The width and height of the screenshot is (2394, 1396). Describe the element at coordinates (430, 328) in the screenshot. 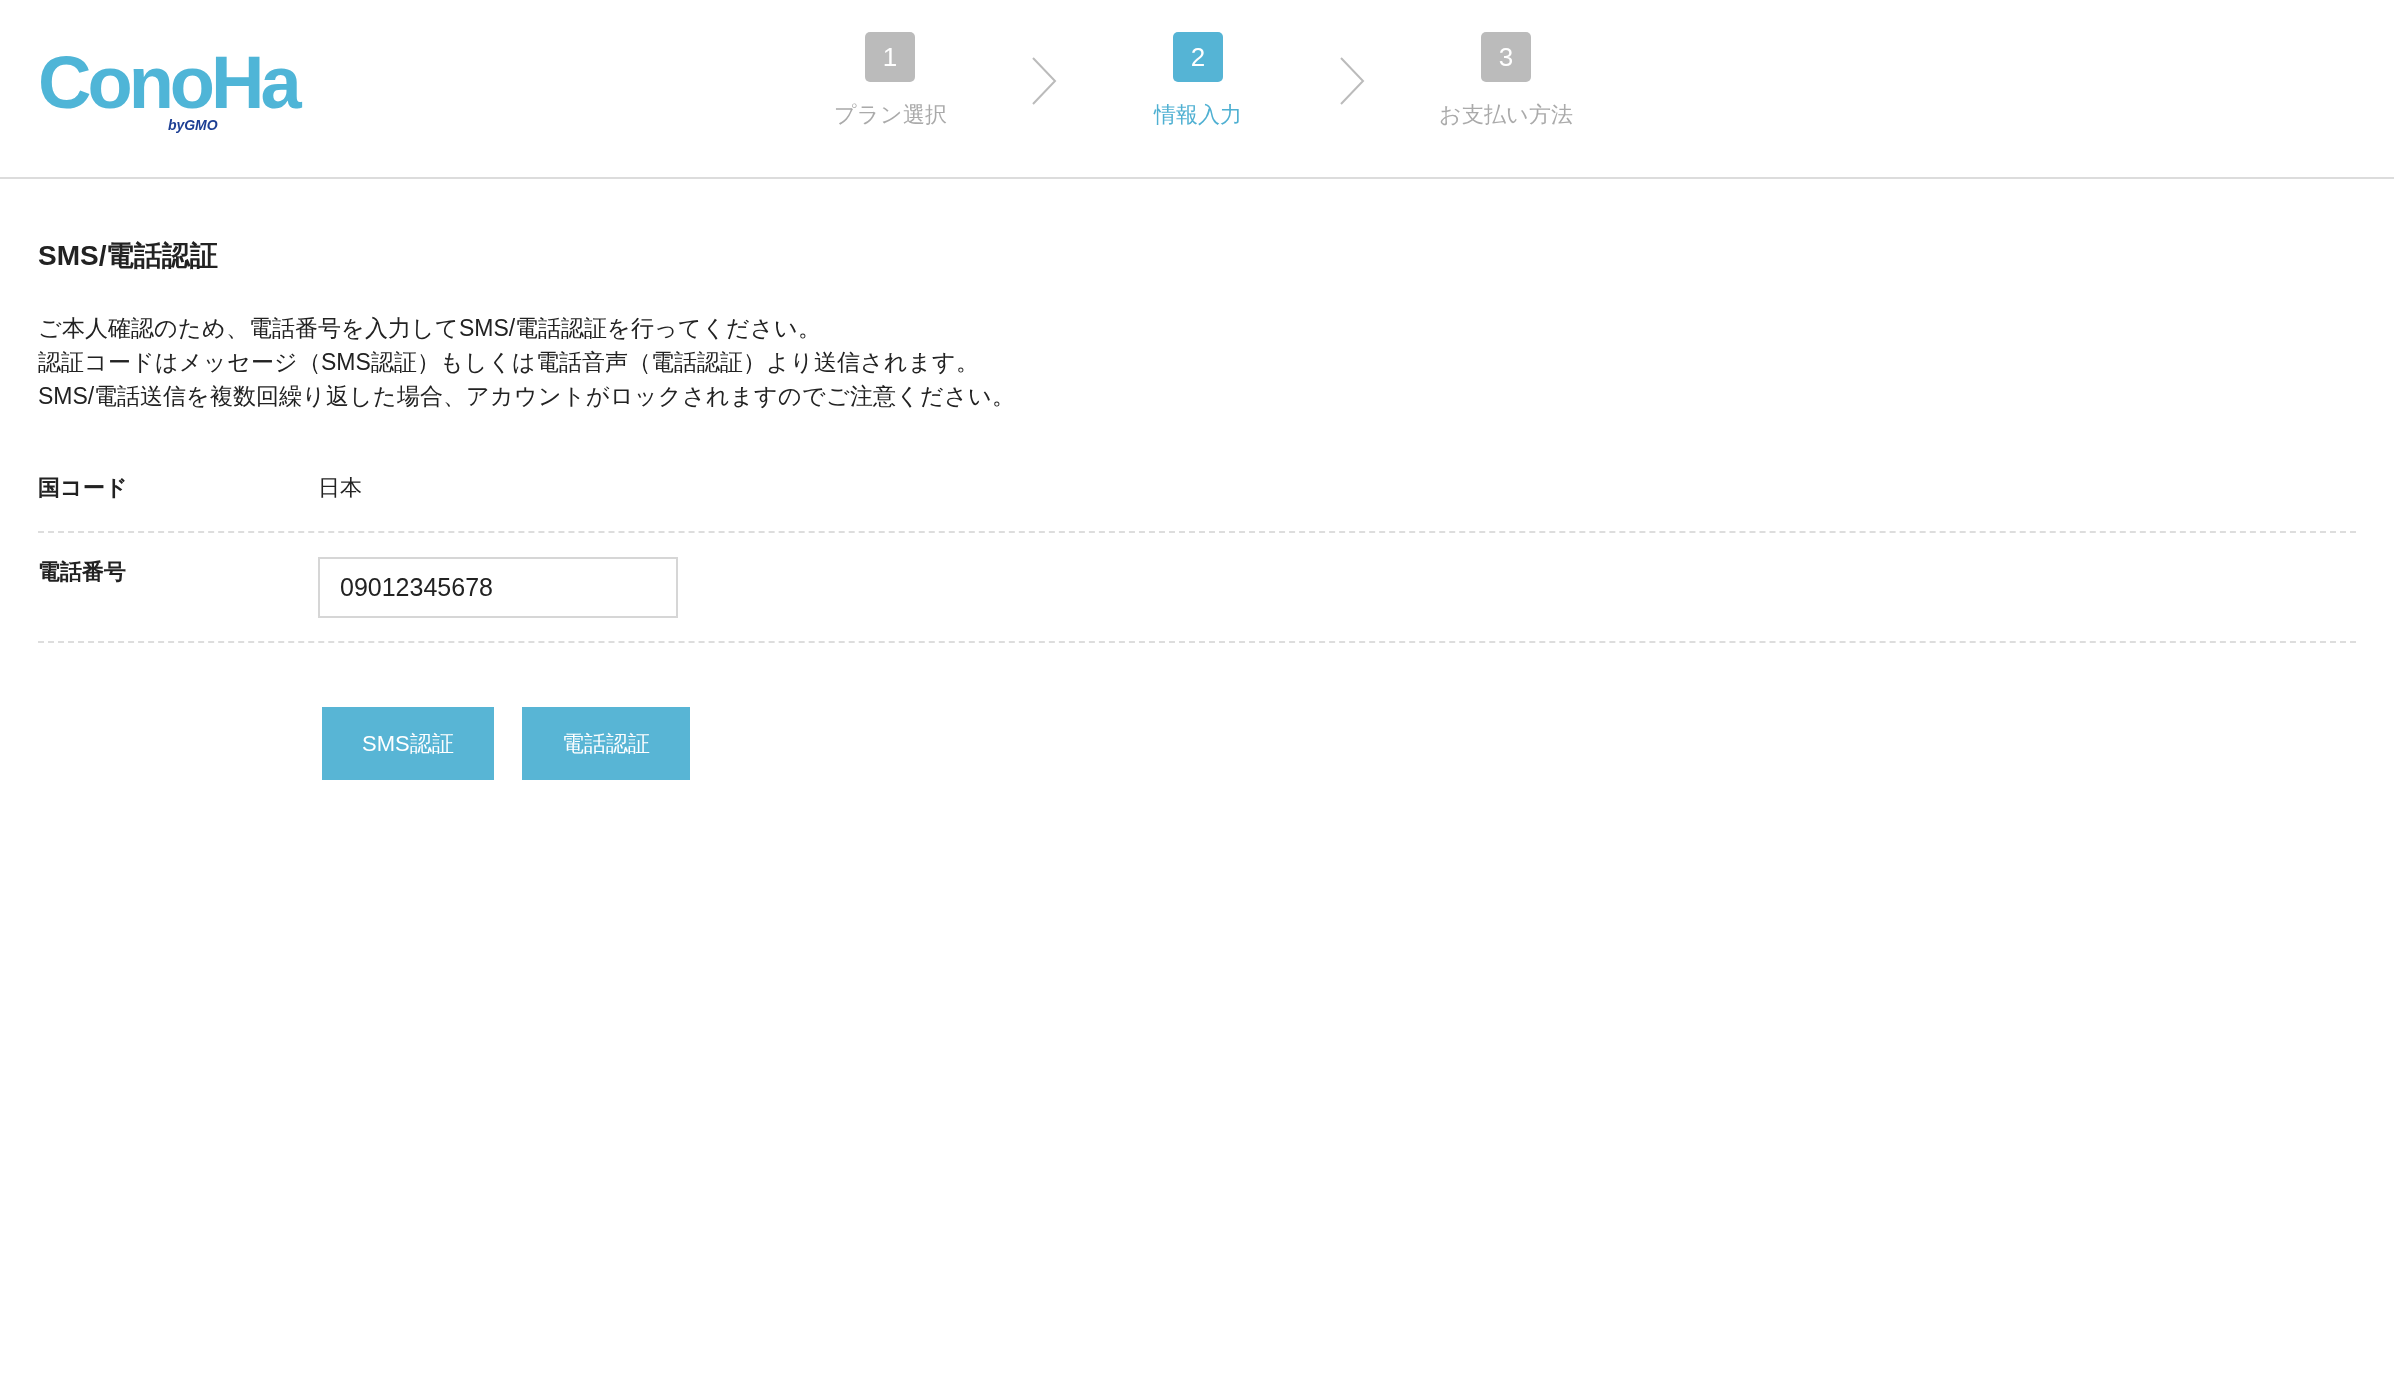

I see `description-text: ご本人確認のため、電話番号を入力してSMS/電話認証を行ってください。` at that location.